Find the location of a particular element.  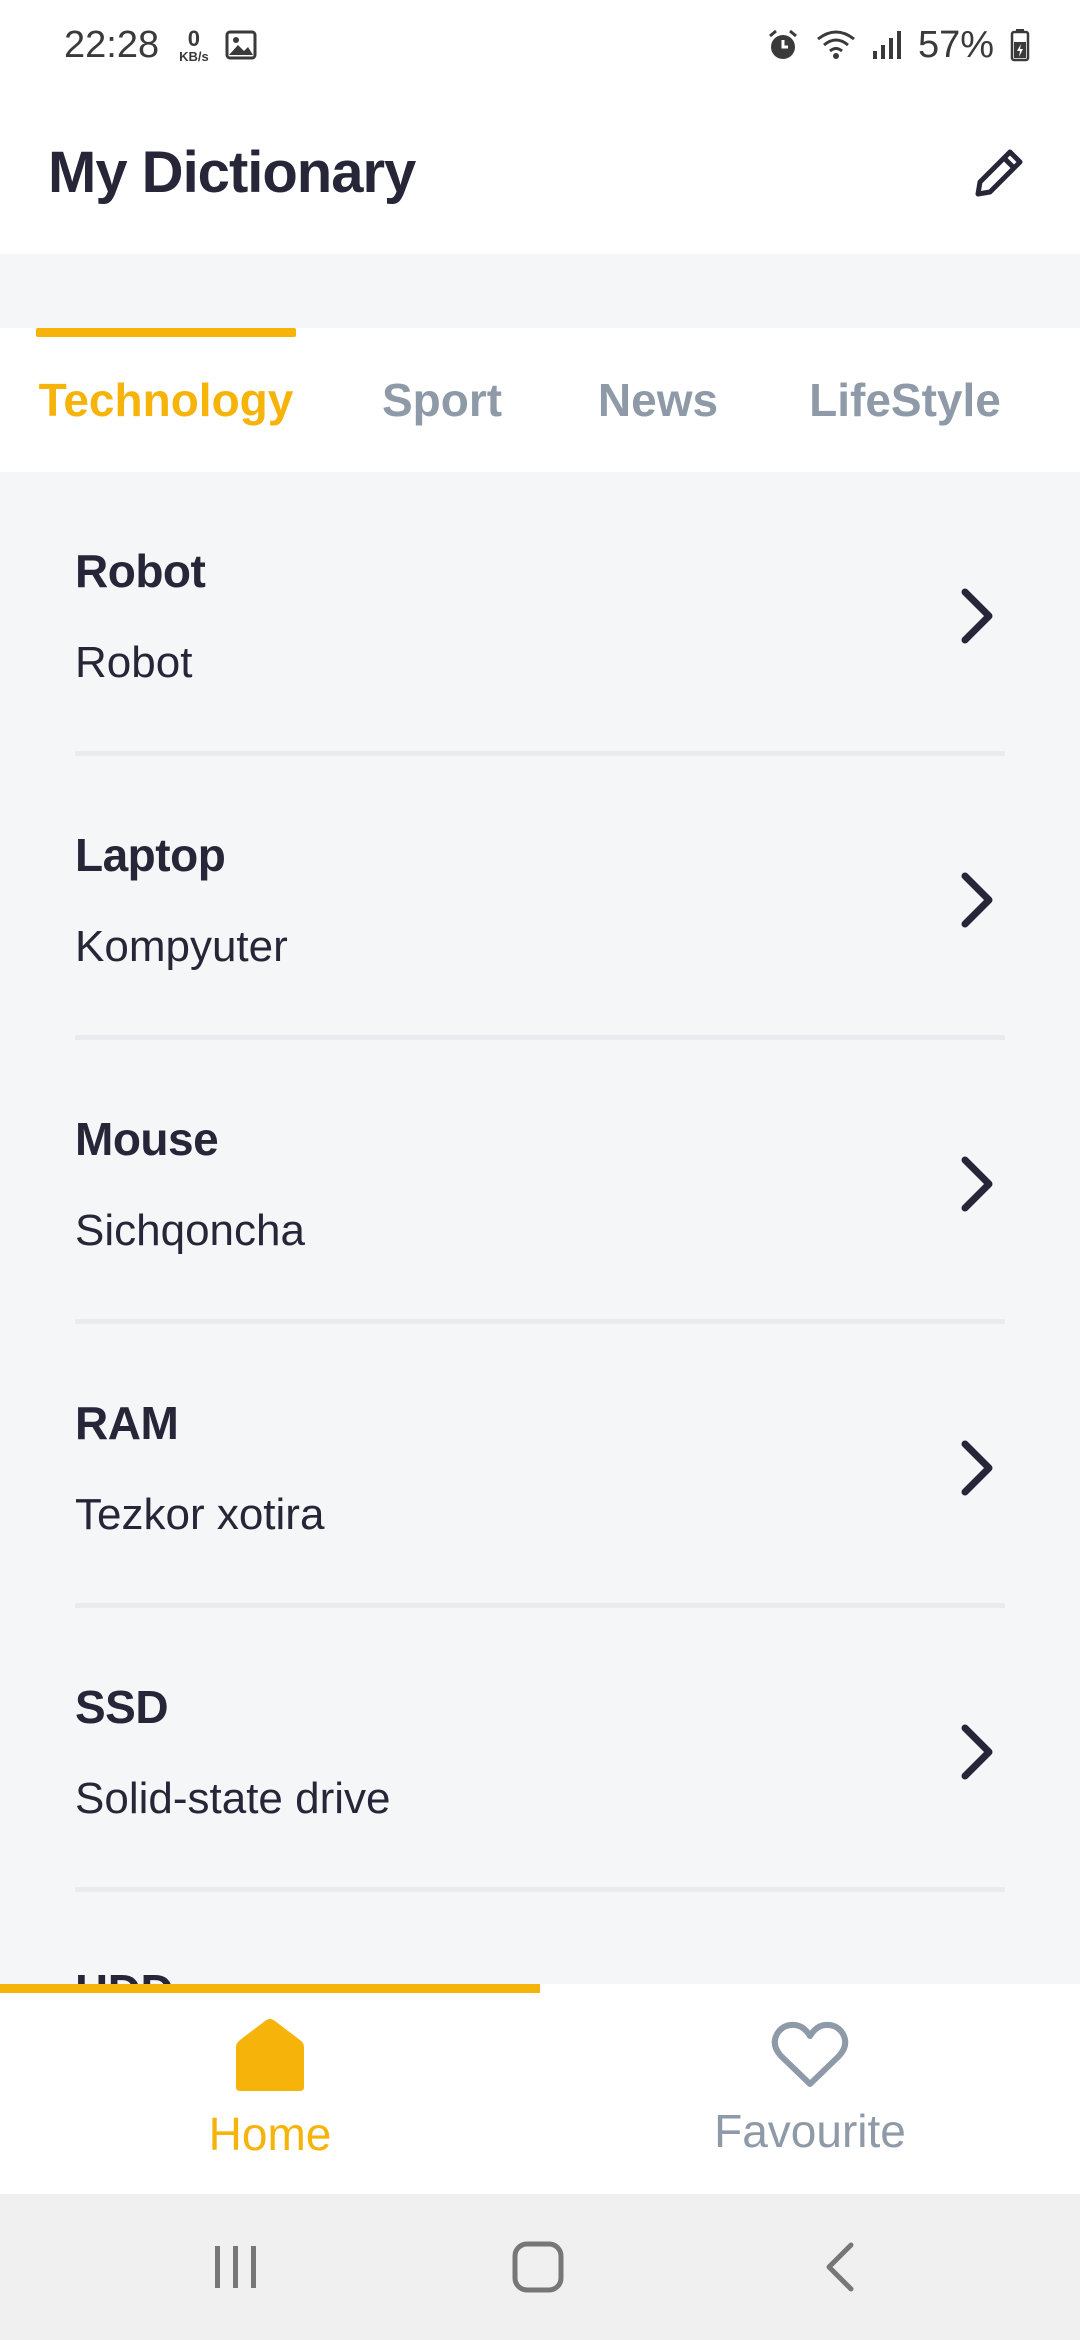

word-title: RAM is located at coordinates (127, 1423).